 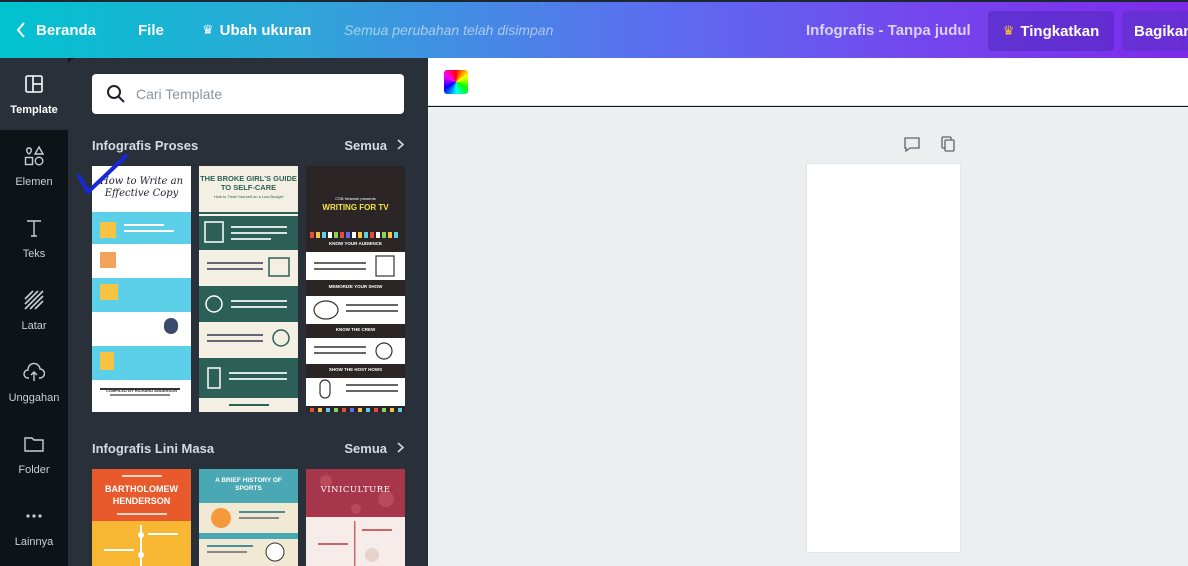 What do you see at coordinates (34, 517) in the screenshot?
I see `more-icon` at bounding box center [34, 517].